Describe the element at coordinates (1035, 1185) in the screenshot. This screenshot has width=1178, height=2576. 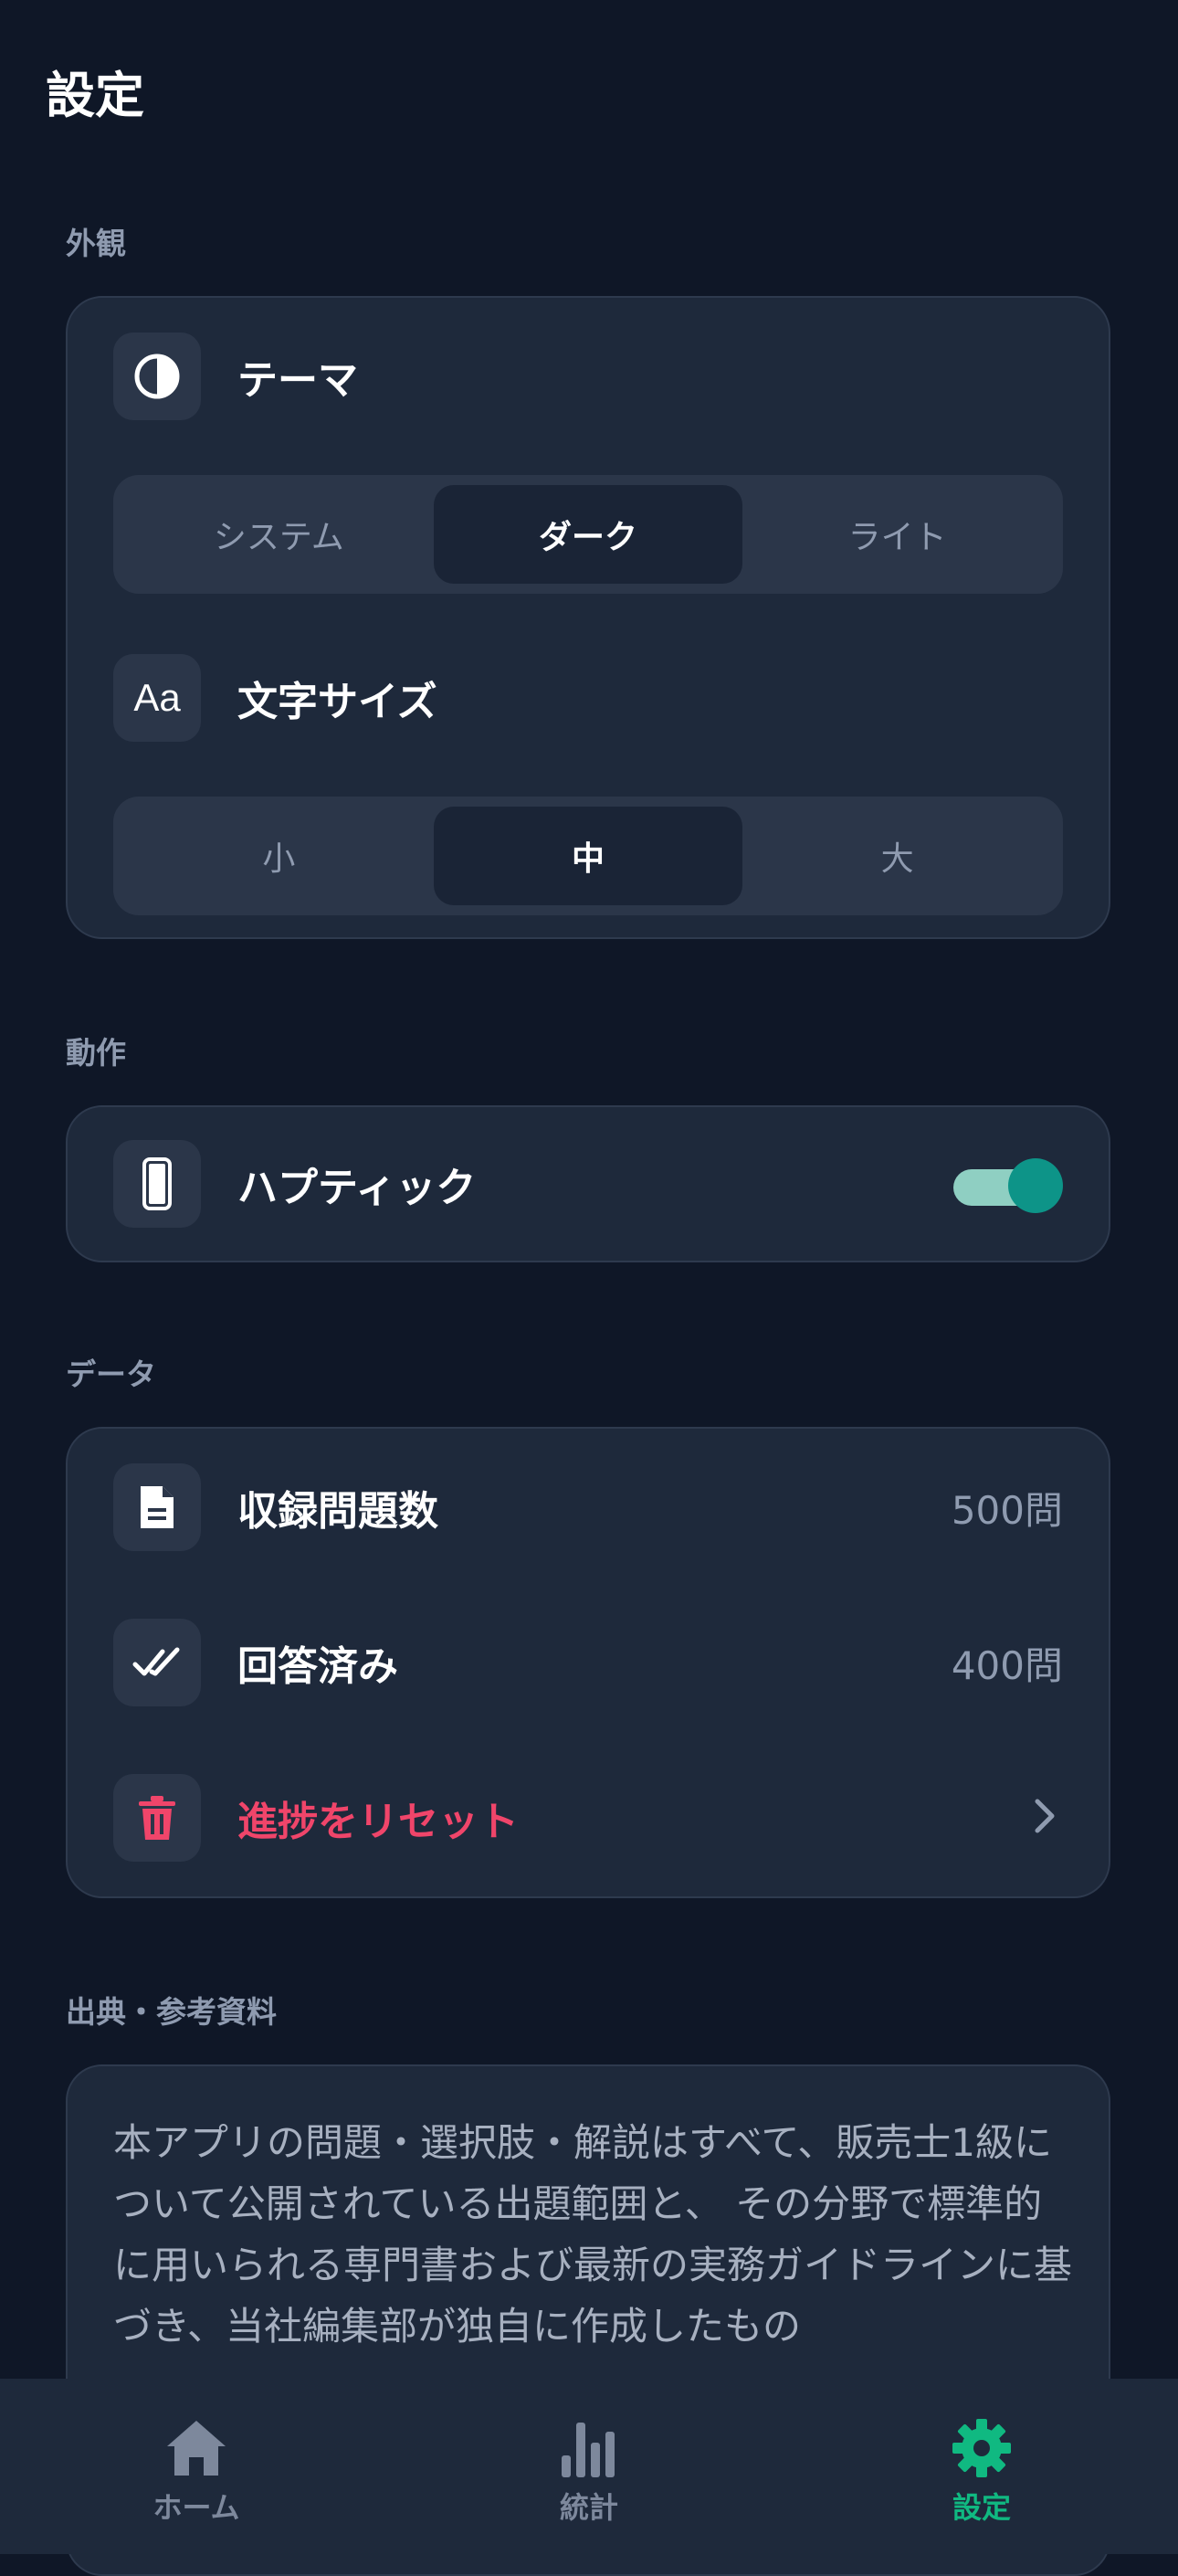
I see `toggle-knob` at that location.